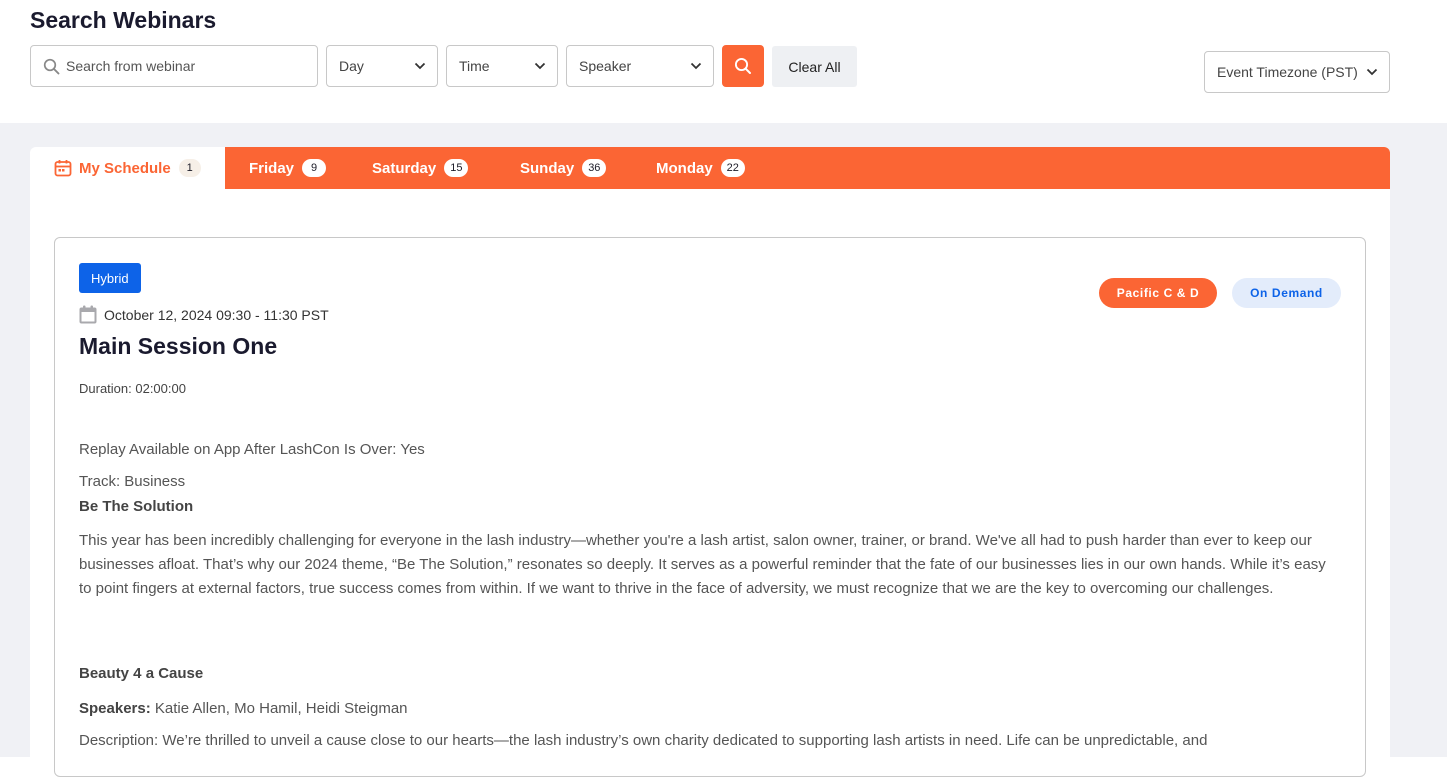 Image resolution: width=1447 pixels, height=777 pixels. What do you see at coordinates (281, 708) in the screenshot?
I see `speakers-value: Katie Allen, Mo Hamil, Heidi Steigman` at bounding box center [281, 708].